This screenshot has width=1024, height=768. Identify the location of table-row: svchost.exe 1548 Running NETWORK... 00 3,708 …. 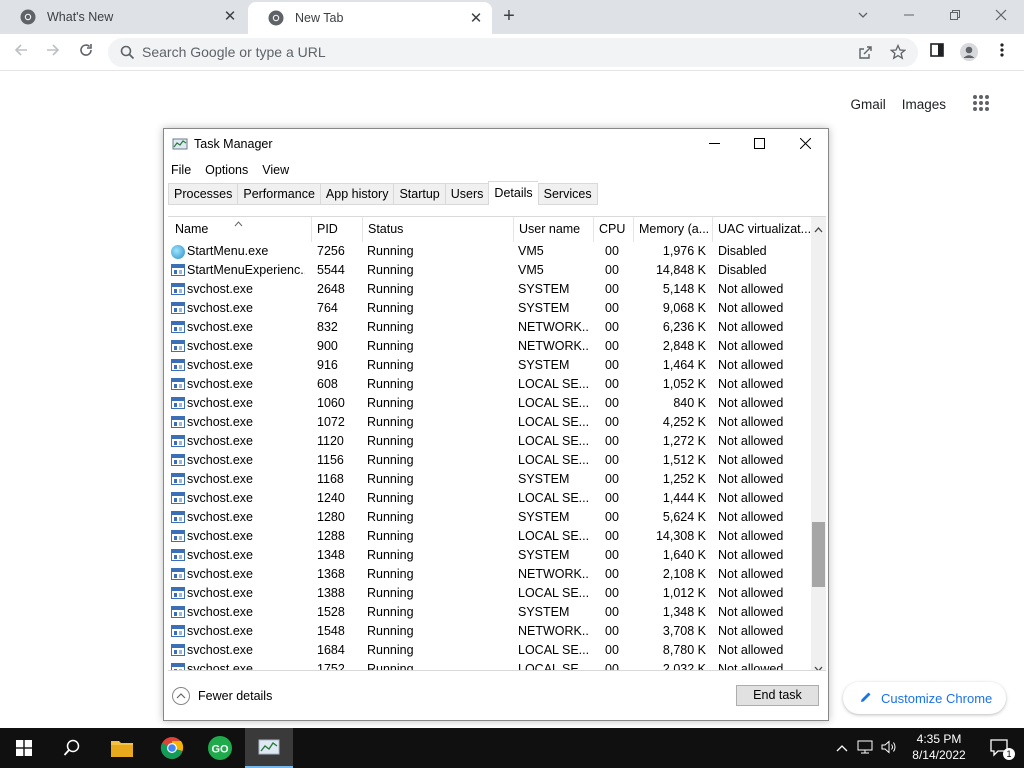
(489, 631).